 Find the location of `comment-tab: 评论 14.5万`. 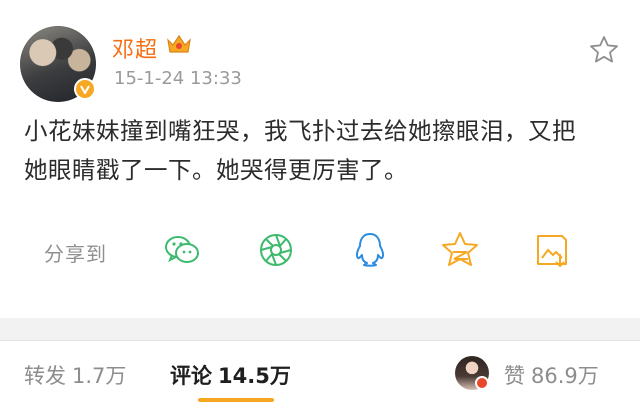

comment-tab: 评论 14.5万 is located at coordinates (233, 375).